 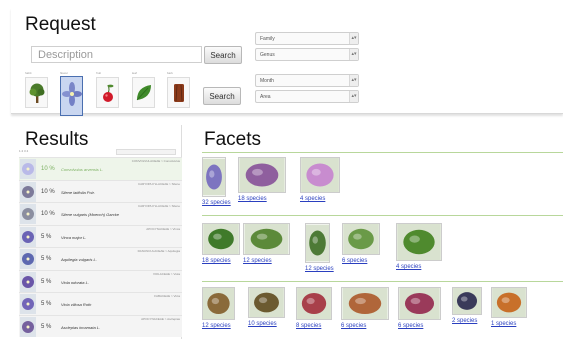 What do you see at coordinates (99, 73) in the screenshot?
I see `organ-label: fruit` at bounding box center [99, 73].